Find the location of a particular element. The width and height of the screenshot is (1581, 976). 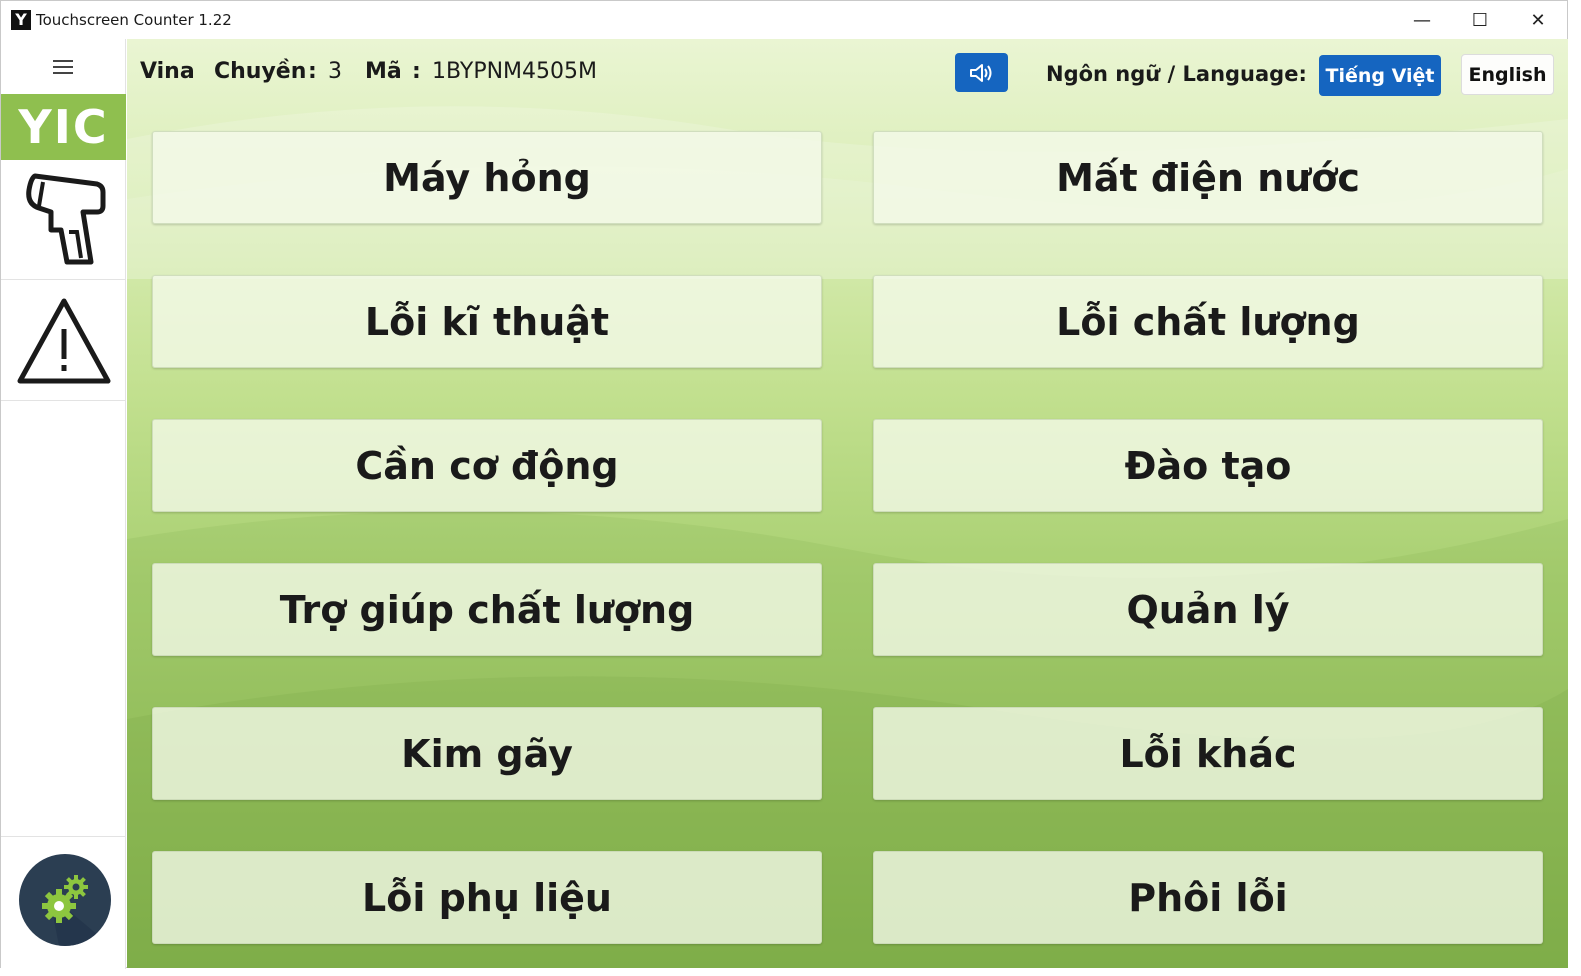

warning-icon is located at coordinates (63, 340).